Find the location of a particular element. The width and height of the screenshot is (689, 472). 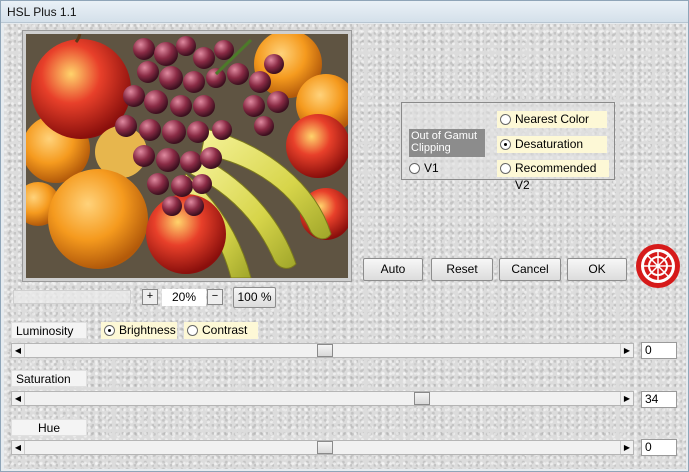

hue-left-arrow-icon: ◀ is located at coordinates (18, 447).